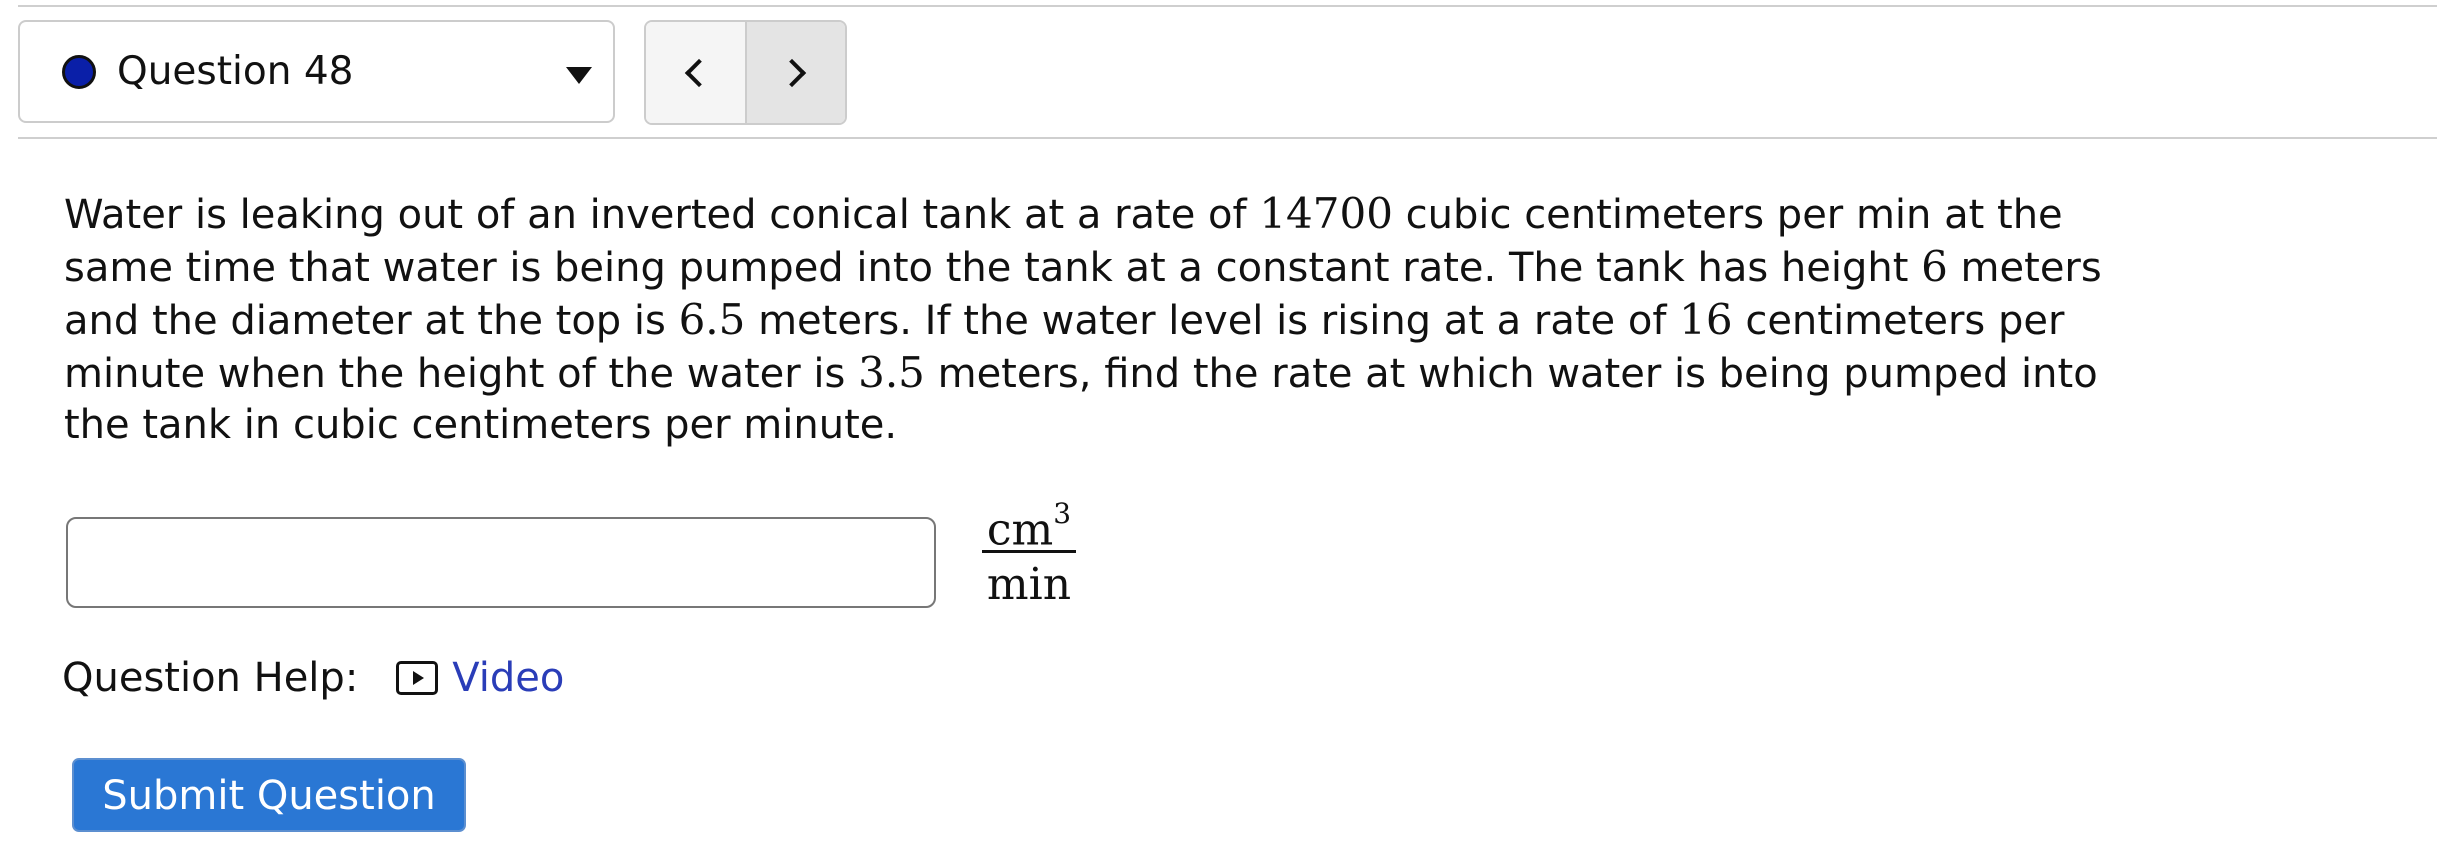 The width and height of the screenshot is (2437, 860). I want to click on unit-numerator-text: cm, so click(1020, 530).